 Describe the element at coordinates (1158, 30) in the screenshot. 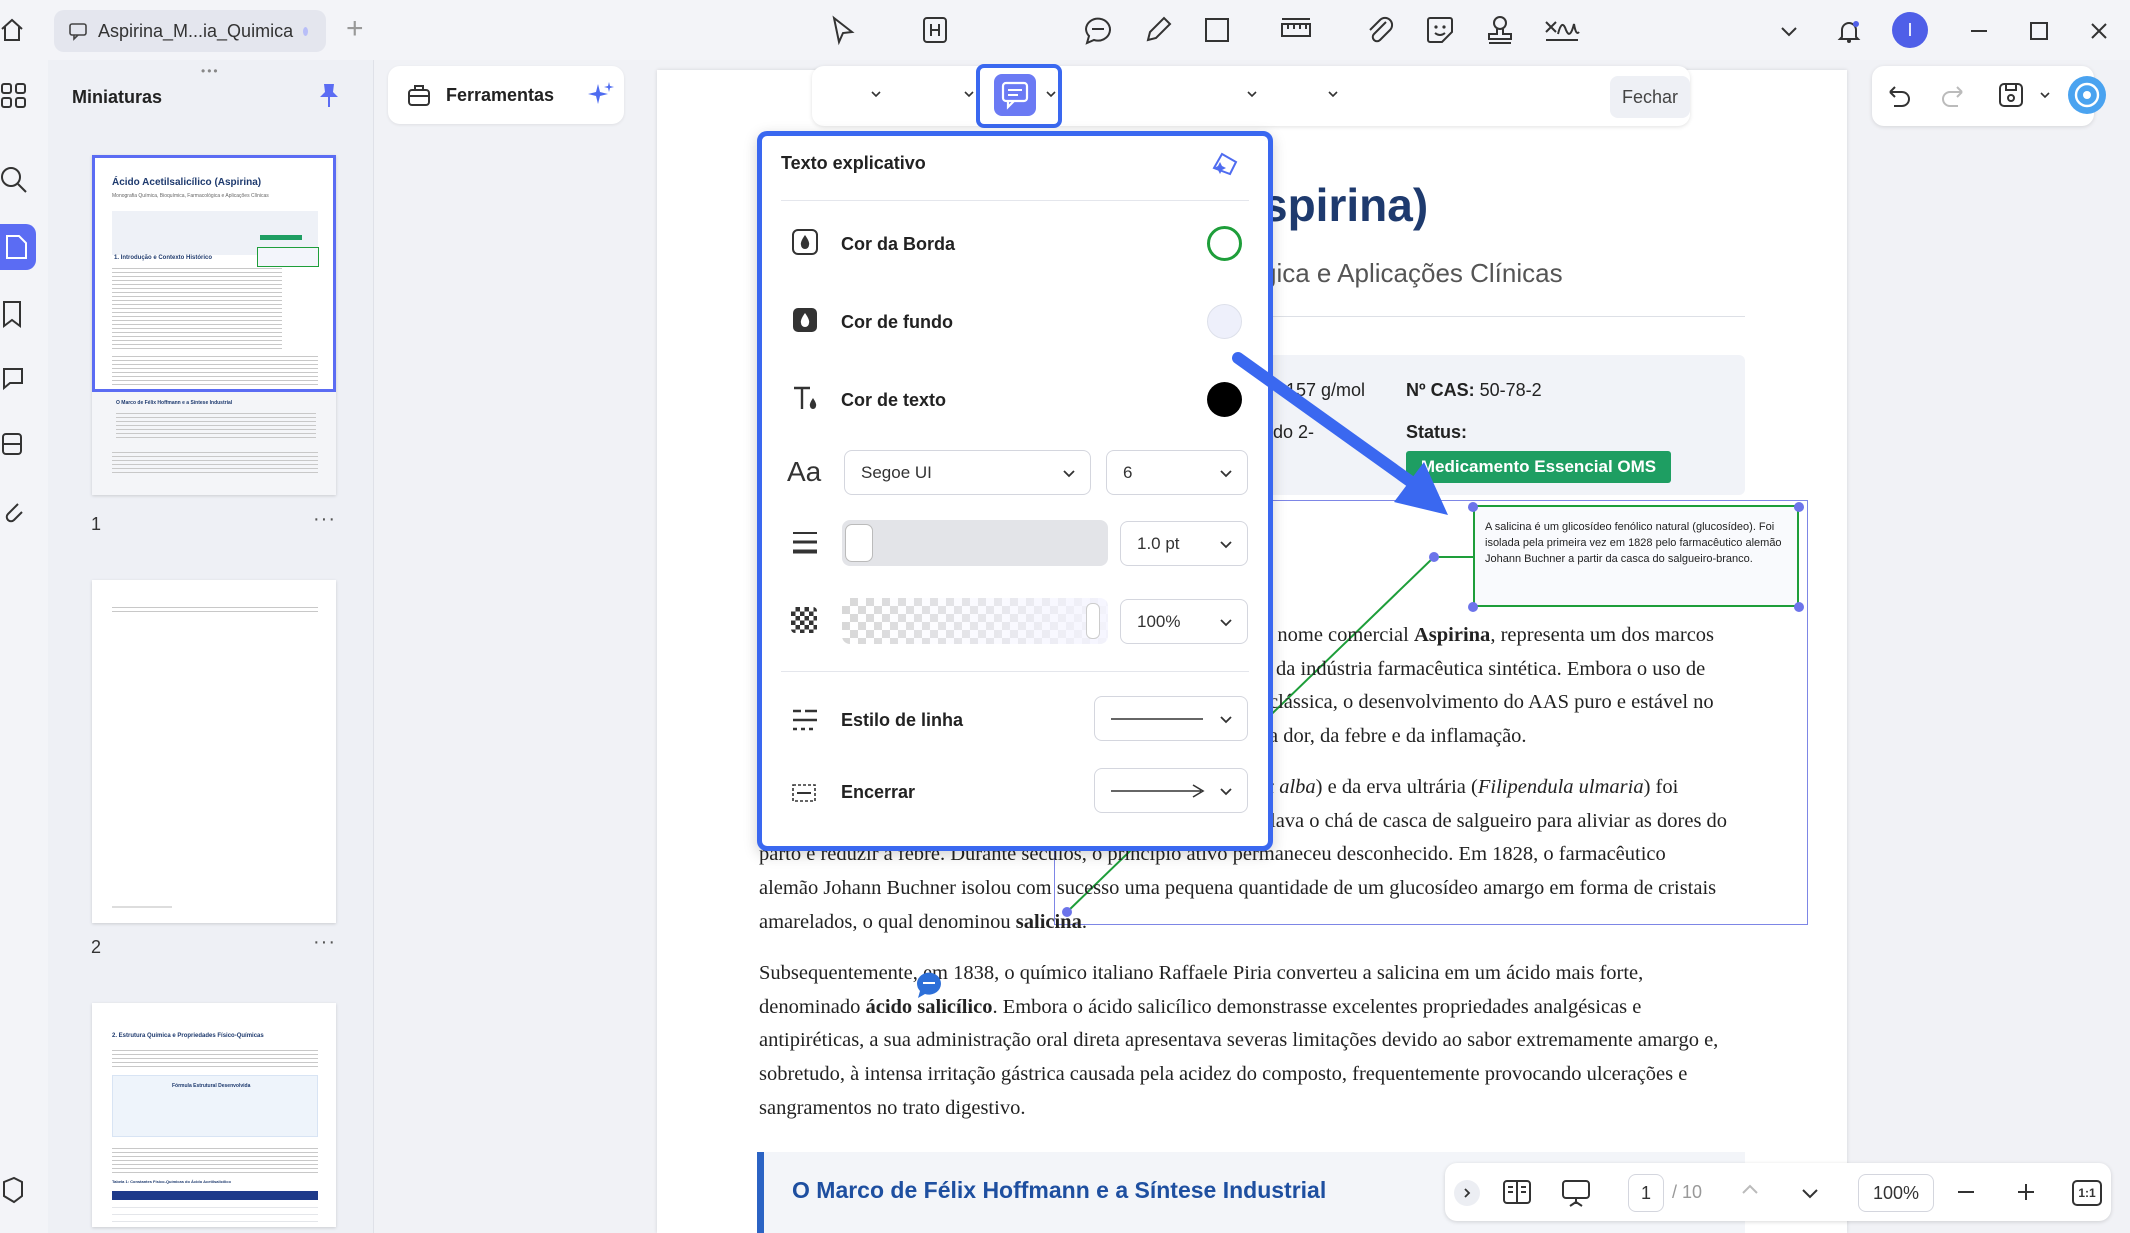

I see `pencil-icon` at that location.